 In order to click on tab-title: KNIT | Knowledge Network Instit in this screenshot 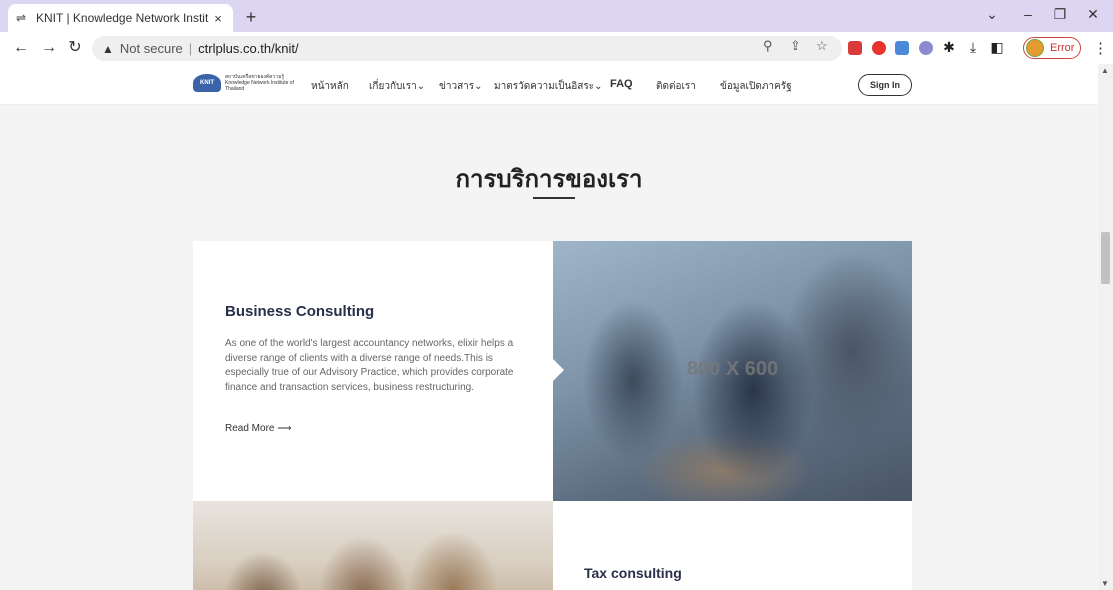, I will do `click(122, 18)`.